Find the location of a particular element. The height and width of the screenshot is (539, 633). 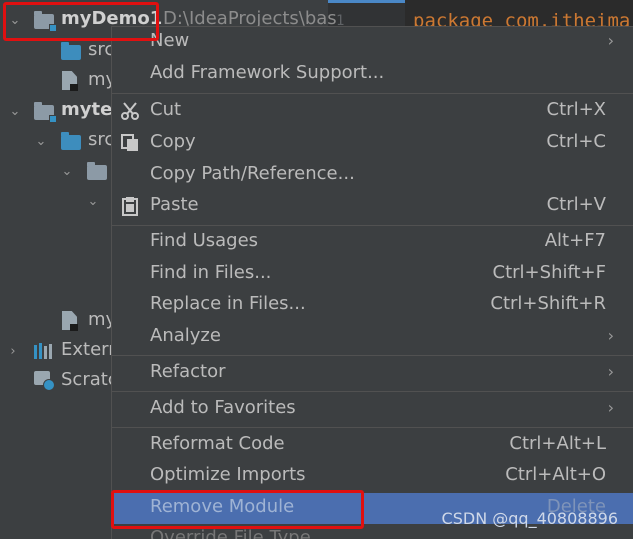

menu-item-label: Remove Module is located at coordinates (222, 506).